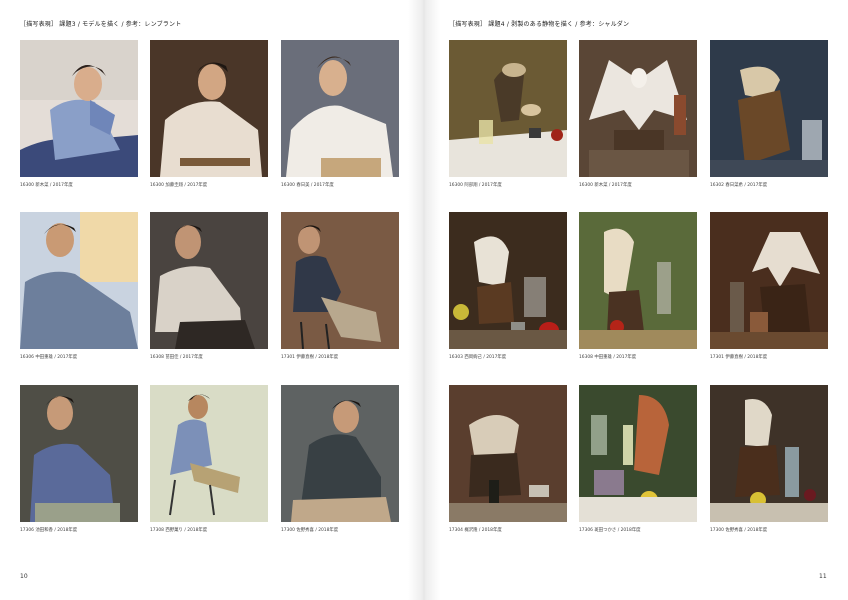 This screenshot has width=848, height=600. I want to click on figure-card: 17306 池田和香 / 2018年度, so click(79, 459).